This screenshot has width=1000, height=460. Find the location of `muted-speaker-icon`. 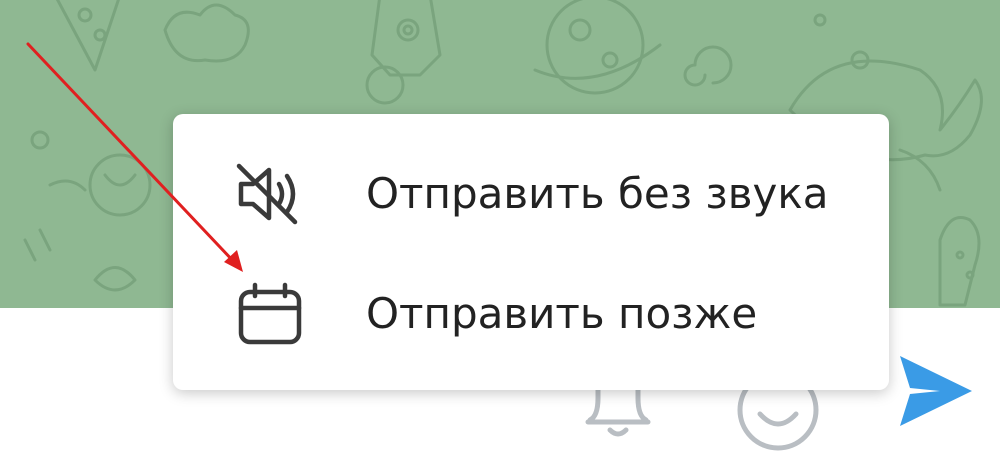

muted-speaker-icon is located at coordinates (270, 194).